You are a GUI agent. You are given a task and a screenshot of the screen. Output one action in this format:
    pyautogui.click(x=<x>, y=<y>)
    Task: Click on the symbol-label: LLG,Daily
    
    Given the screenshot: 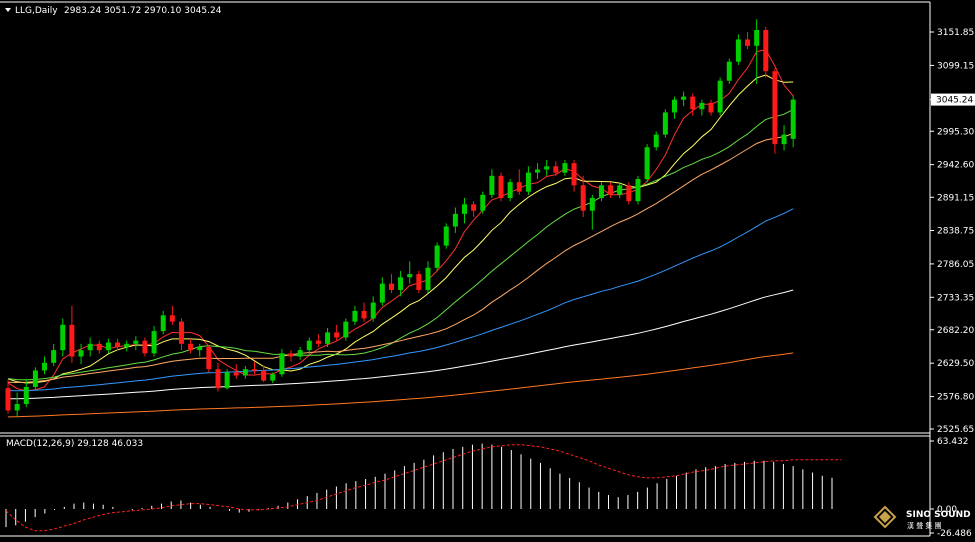 What is the action you would take?
    pyautogui.click(x=36, y=11)
    